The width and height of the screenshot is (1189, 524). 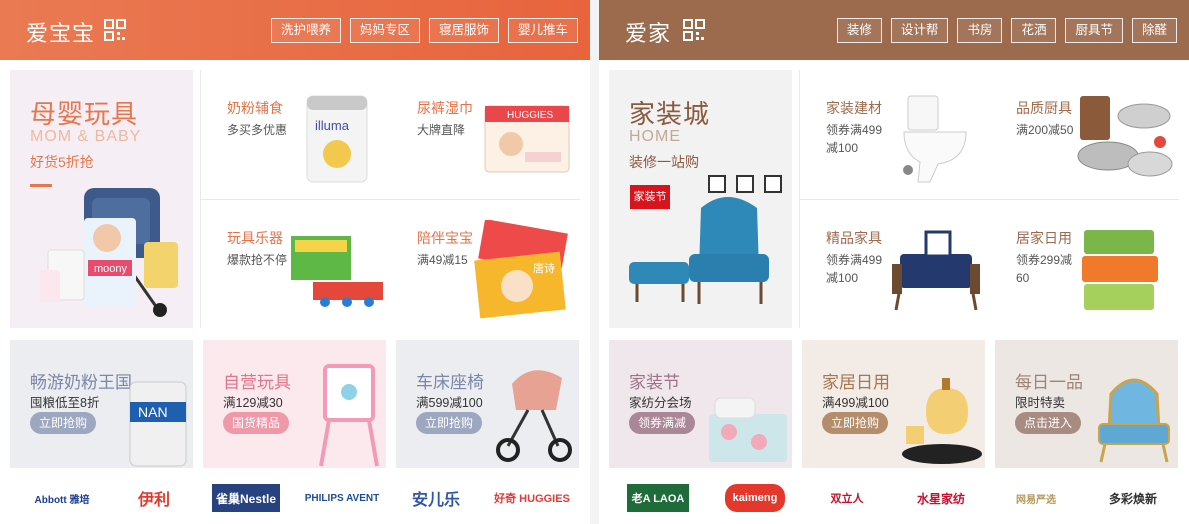 I want to click on cookware-set-image, so click(x=1125, y=136).